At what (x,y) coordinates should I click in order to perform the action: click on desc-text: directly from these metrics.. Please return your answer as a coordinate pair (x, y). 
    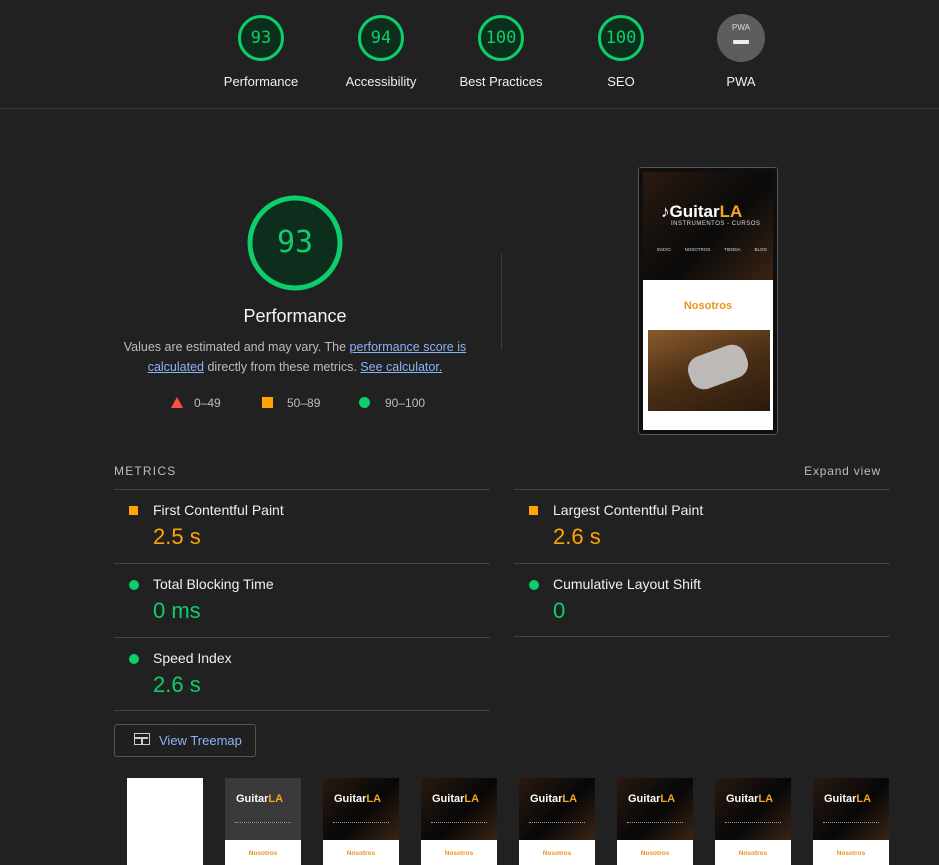
    Looking at the image, I should click on (282, 367).